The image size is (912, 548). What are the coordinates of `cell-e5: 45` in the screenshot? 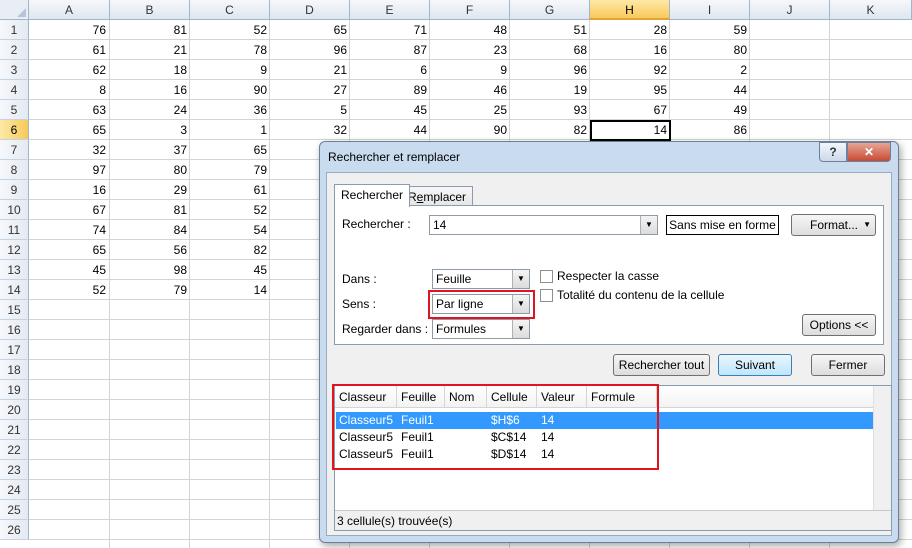 It's located at (390, 110).